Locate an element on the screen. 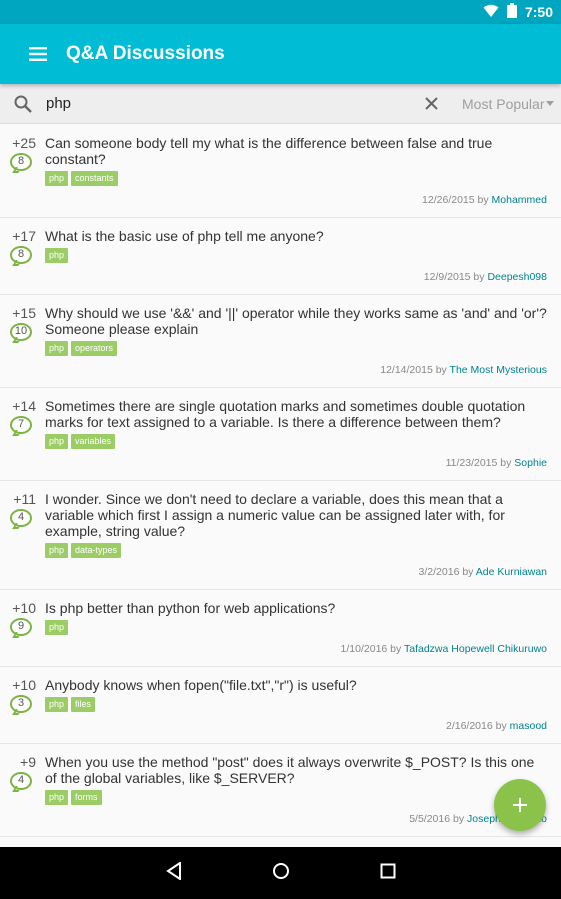 The height and width of the screenshot is (899, 561). comment-icon: 3 is located at coordinates (21, 705).